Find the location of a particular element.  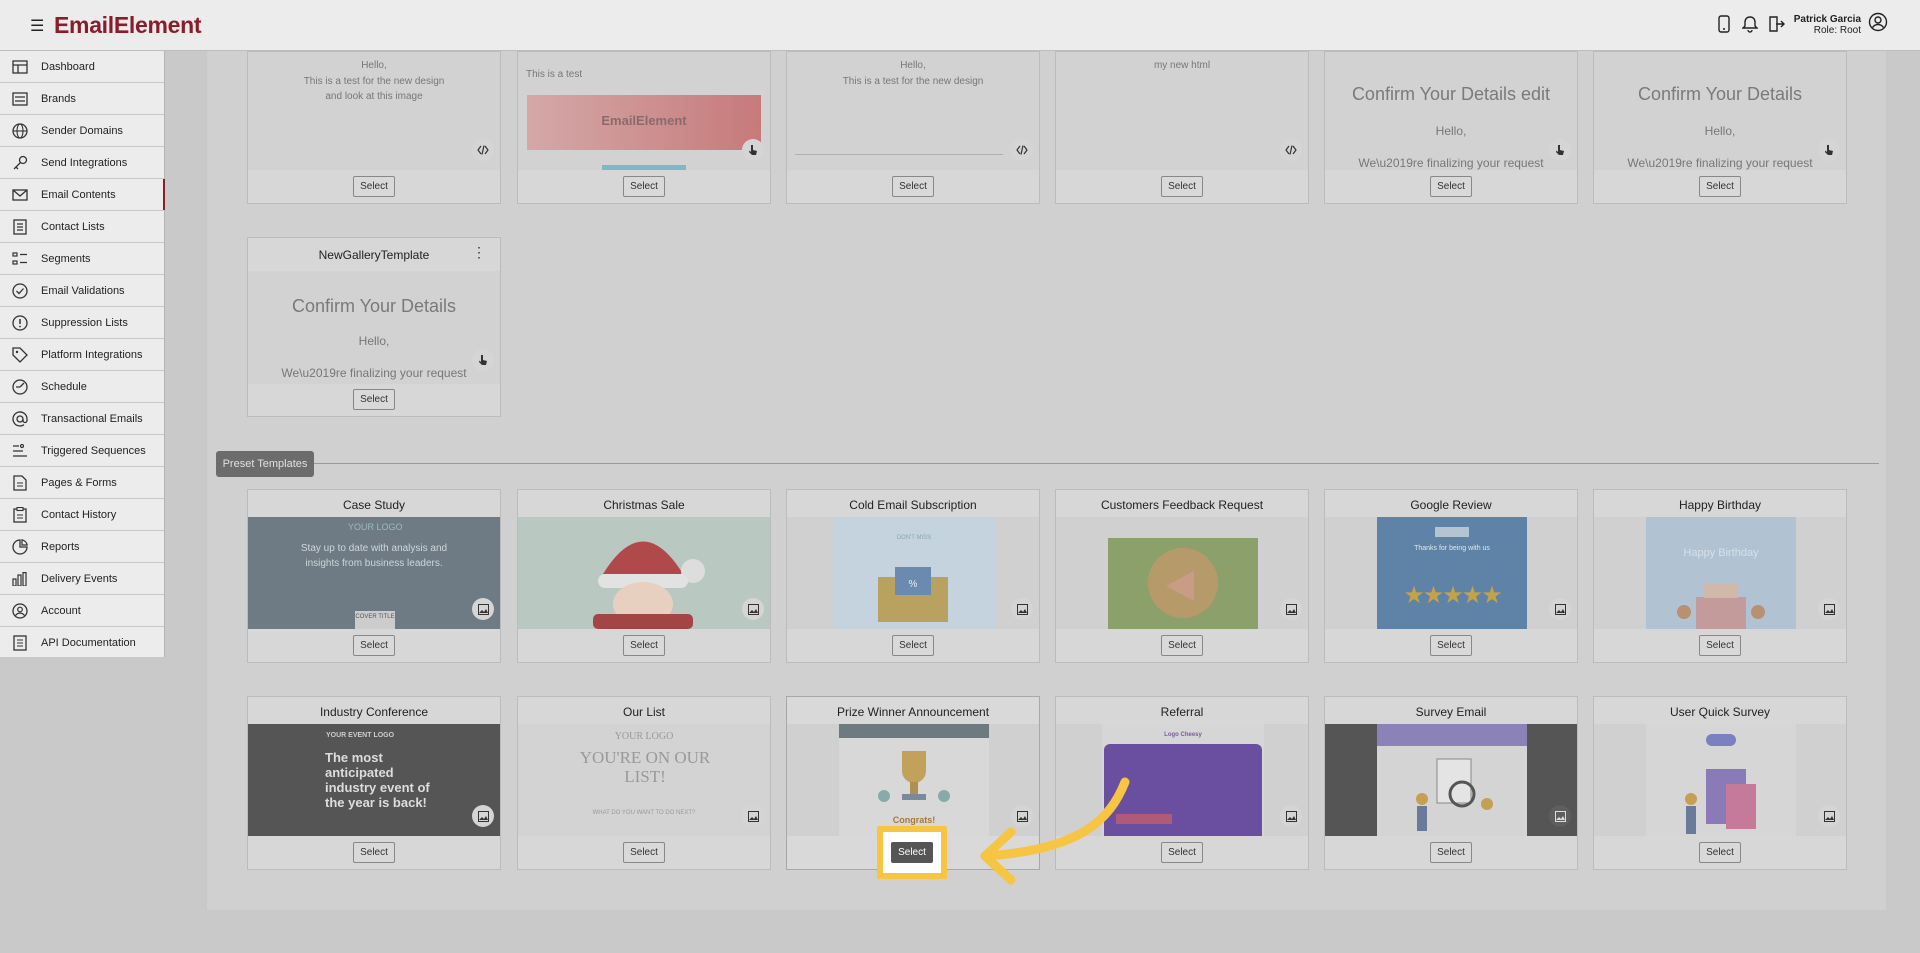

preview-text: Hello, is located at coordinates (374, 65).